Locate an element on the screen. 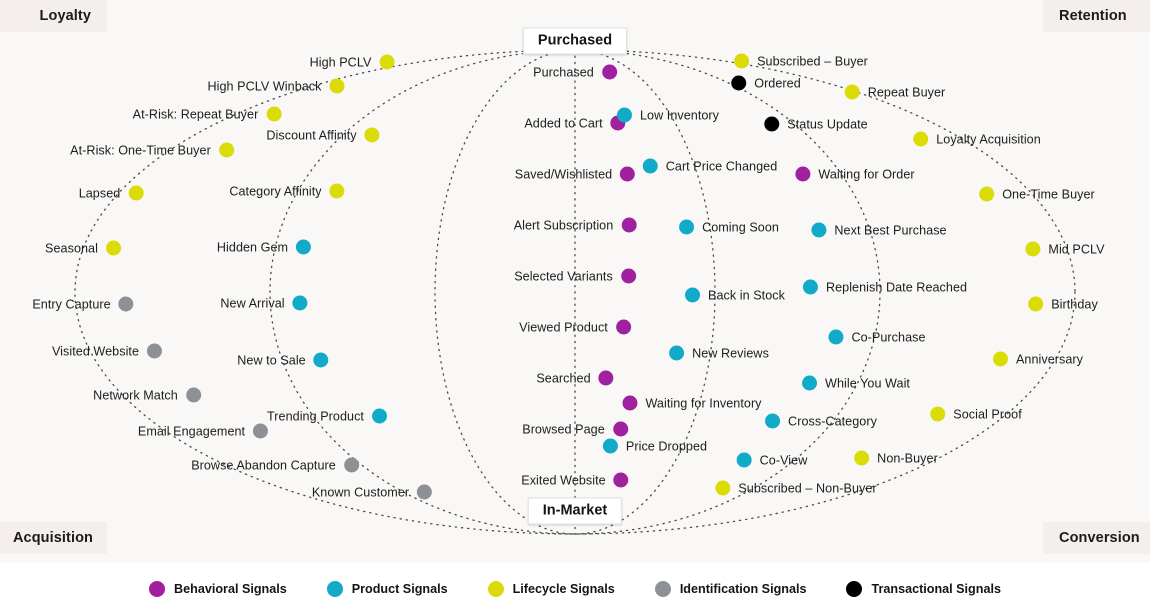  signal-node-label: Co-View is located at coordinates (783, 460).